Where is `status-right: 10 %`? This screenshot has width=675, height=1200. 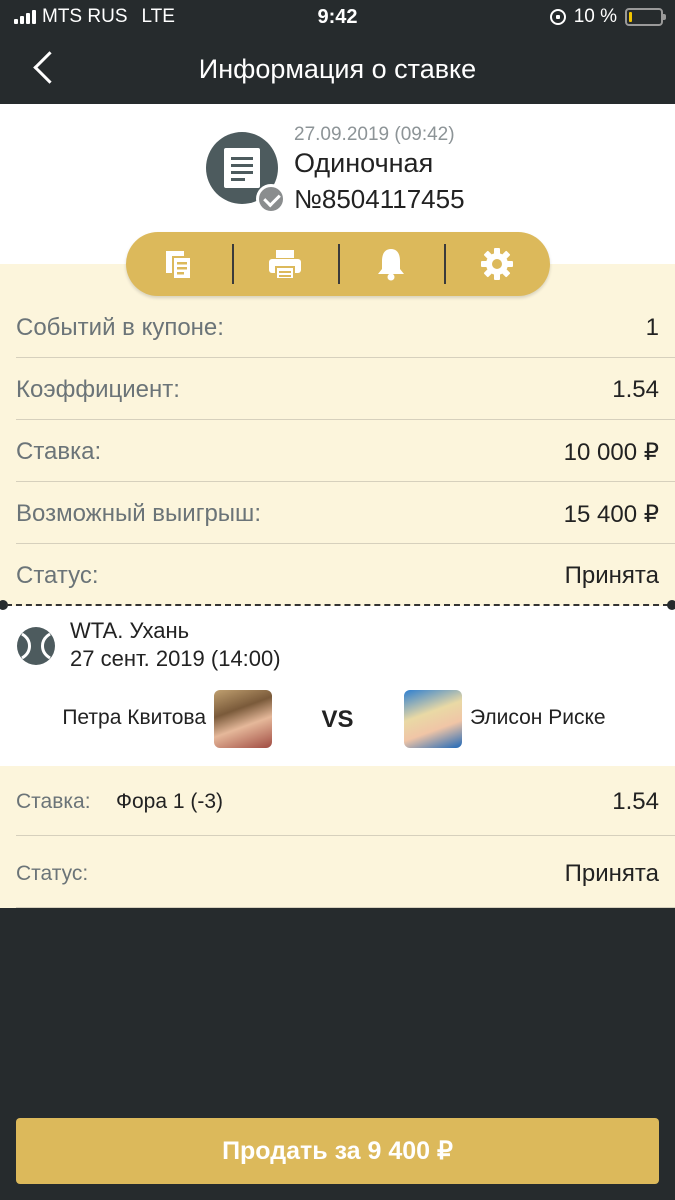 status-right: 10 % is located at coordinates (607, 17).